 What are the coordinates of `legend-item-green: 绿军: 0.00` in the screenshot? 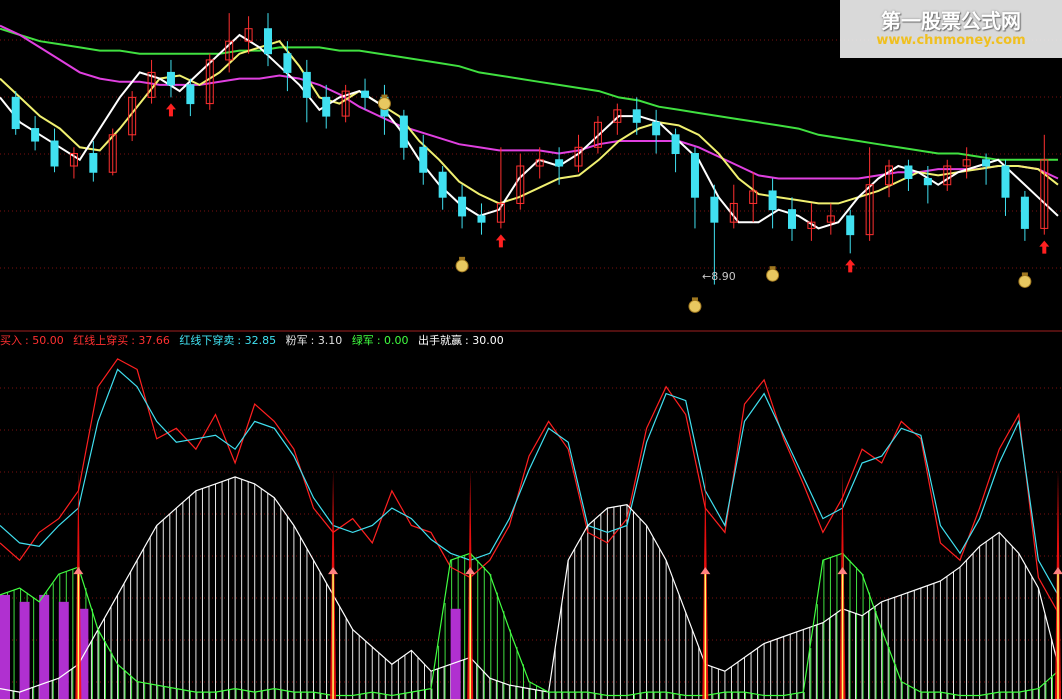 It's located at (380, 340).